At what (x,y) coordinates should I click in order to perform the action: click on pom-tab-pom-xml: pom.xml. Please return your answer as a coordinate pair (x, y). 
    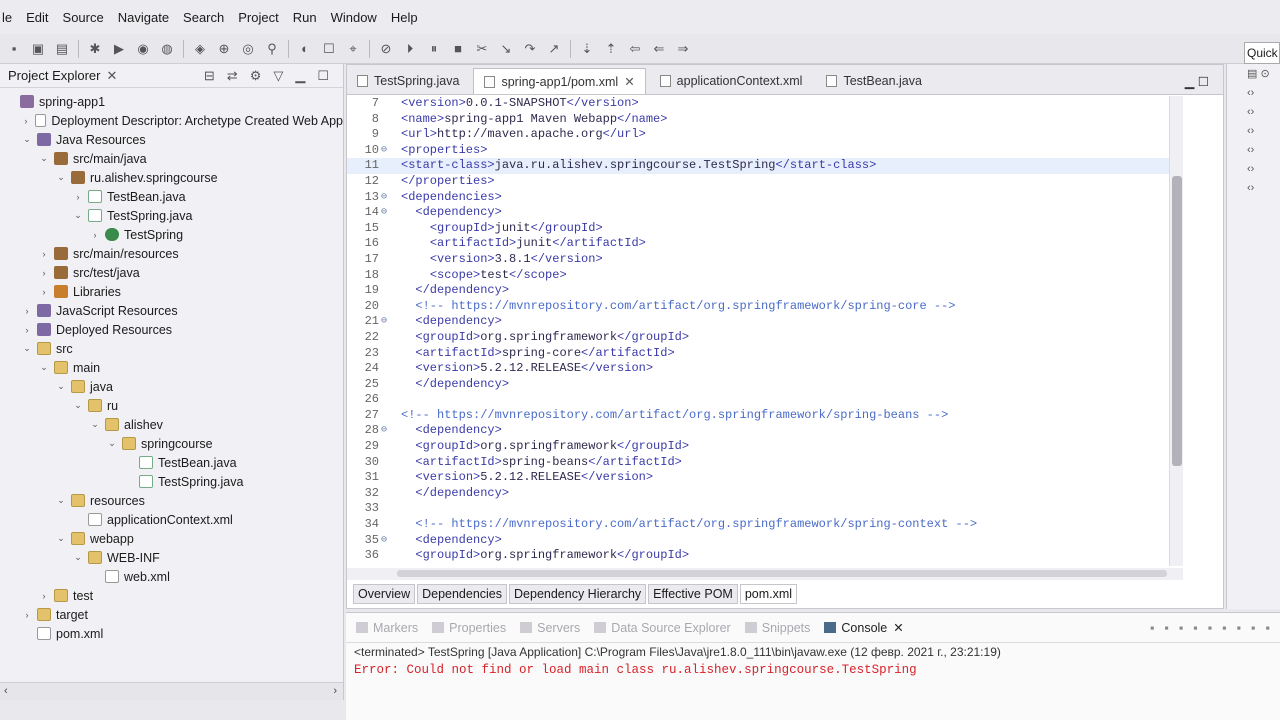
    Looking at the image, I should click on (768, 594).